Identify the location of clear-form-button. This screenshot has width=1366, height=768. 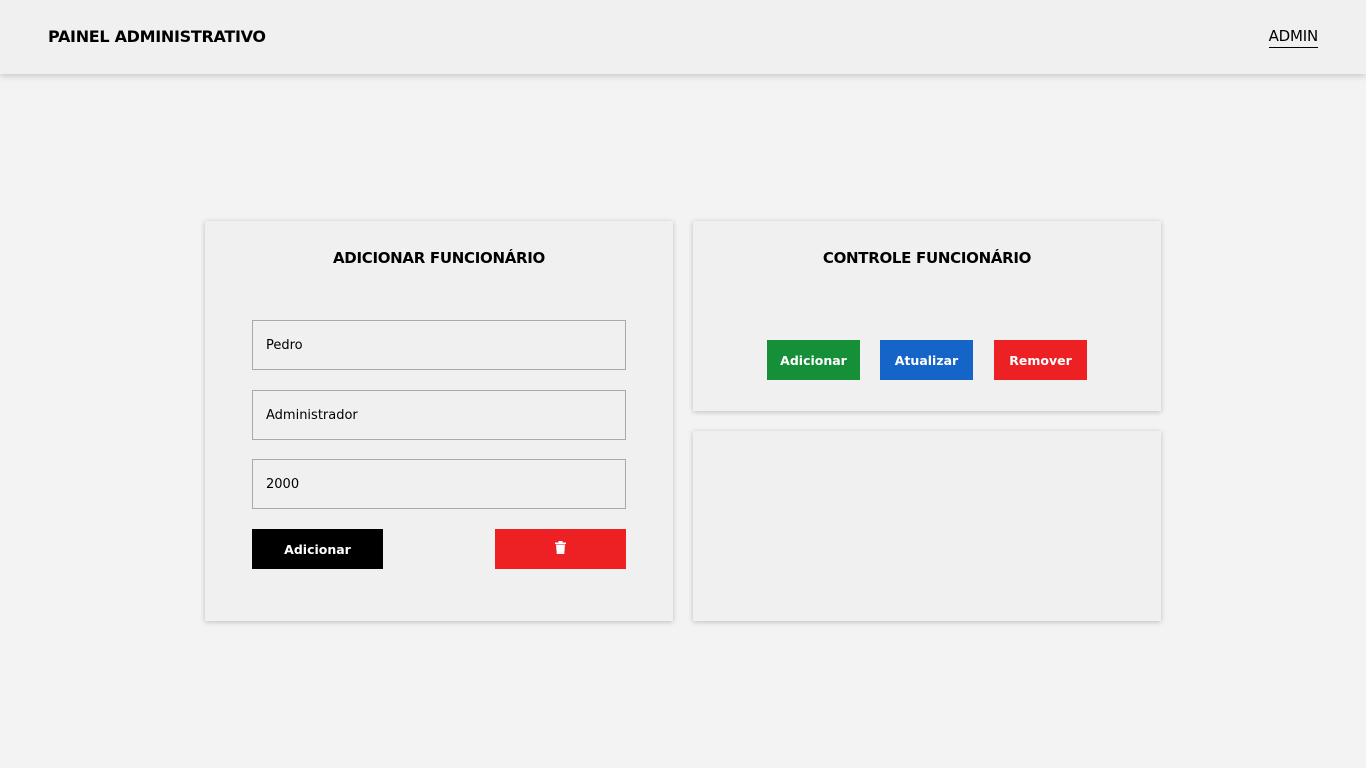
(560, 549).